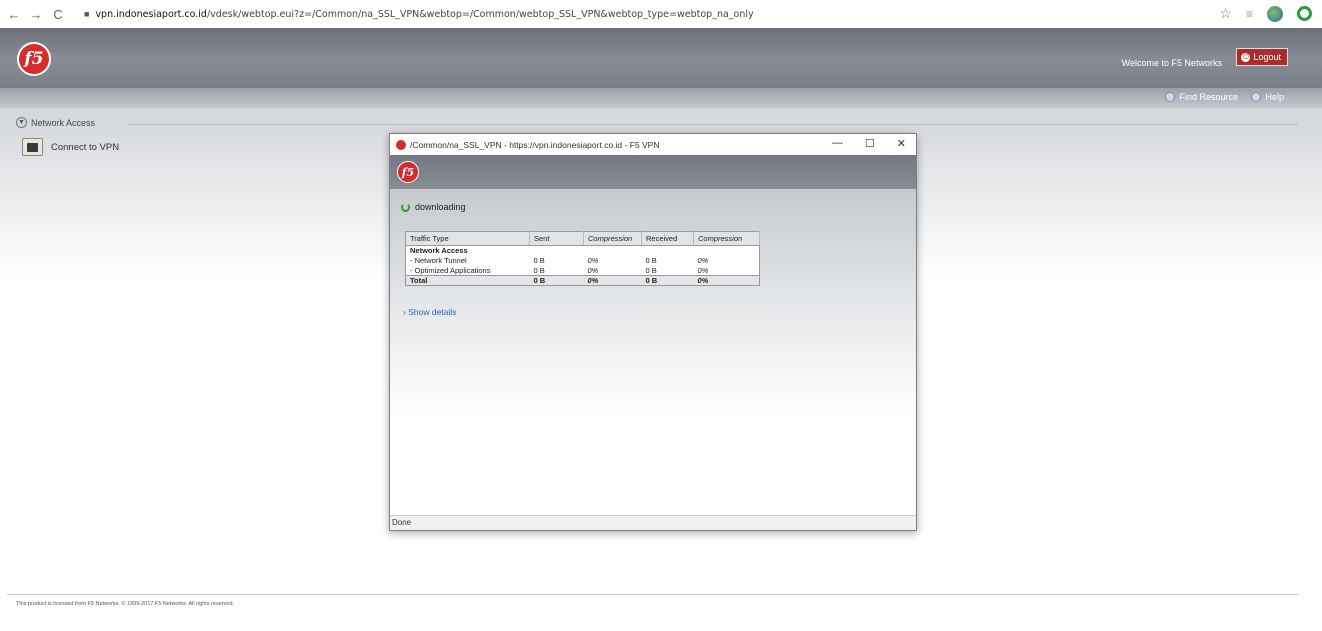 This screenshot has width=1322, height=631. Describe the element at coordinates (901, 143) in the screenshot. I see `close-button: ✕` at that location.